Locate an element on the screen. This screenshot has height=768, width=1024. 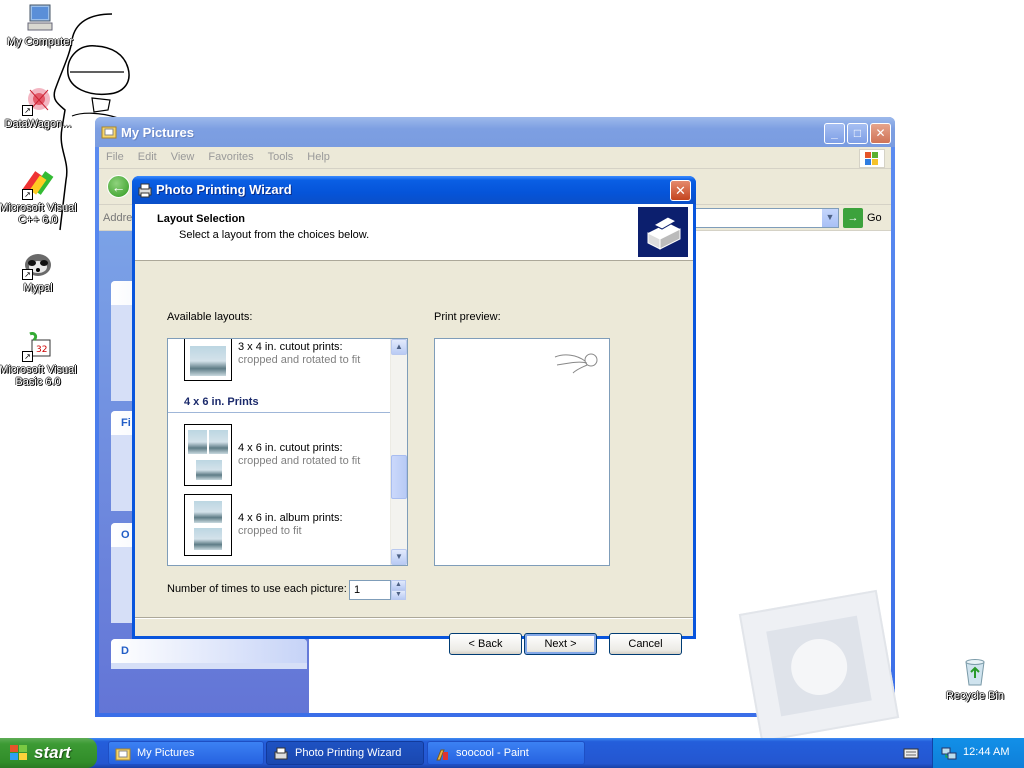
cancel-button: Cancel is located at coordinates (645, 644).